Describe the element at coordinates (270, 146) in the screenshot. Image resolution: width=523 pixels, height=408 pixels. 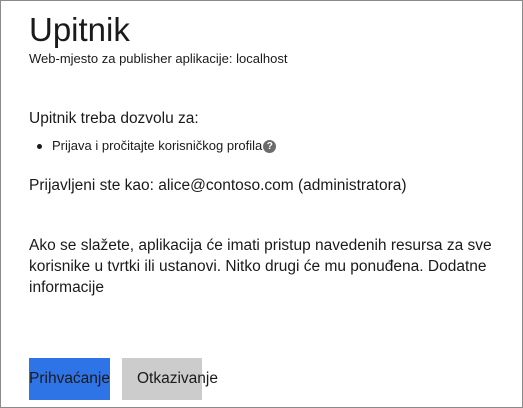
I see `question-circle-icon: ?` at that location.